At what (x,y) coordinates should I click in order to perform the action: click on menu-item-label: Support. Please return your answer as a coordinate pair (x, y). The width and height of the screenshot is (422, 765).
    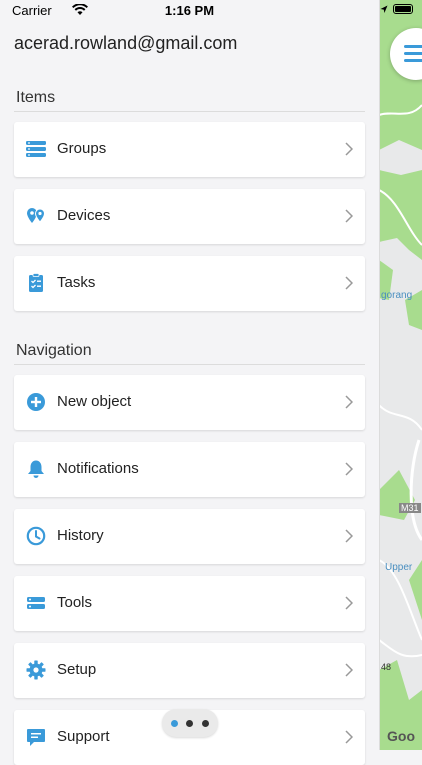
    Looking at the image, I should click on (83, 736).